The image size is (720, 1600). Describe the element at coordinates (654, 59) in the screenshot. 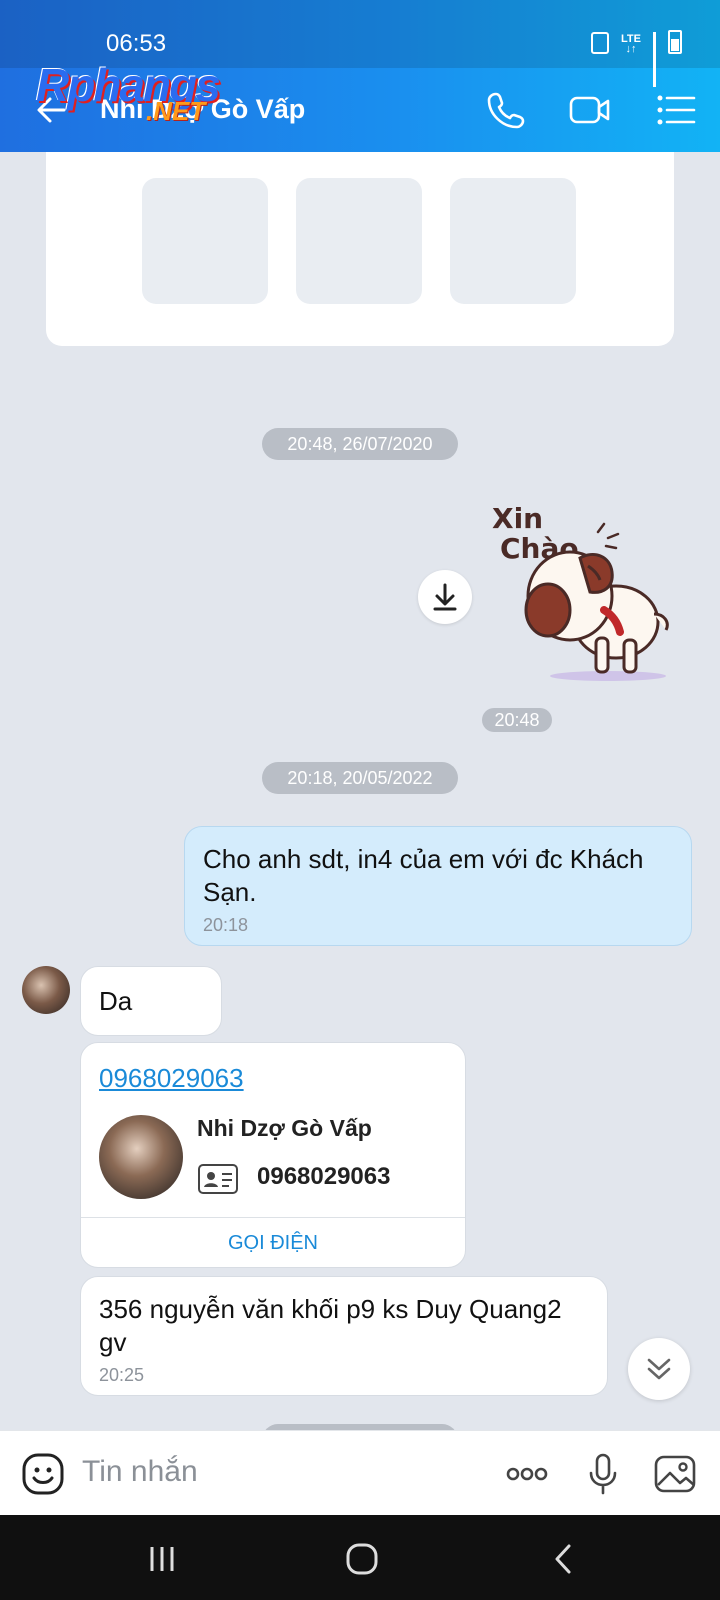

I see `signal-icon` at that location.